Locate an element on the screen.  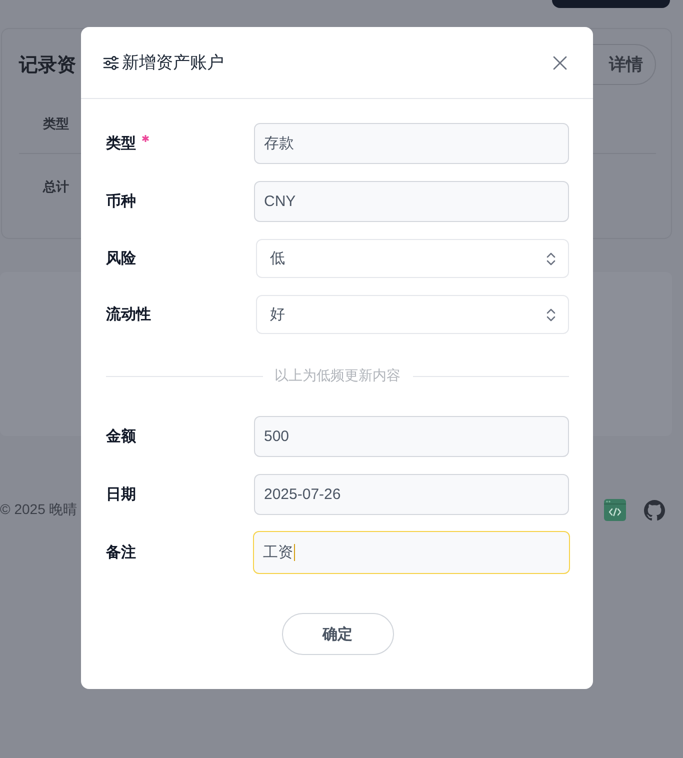
confirm-button: 确定 is located at coordinates (338, 634).